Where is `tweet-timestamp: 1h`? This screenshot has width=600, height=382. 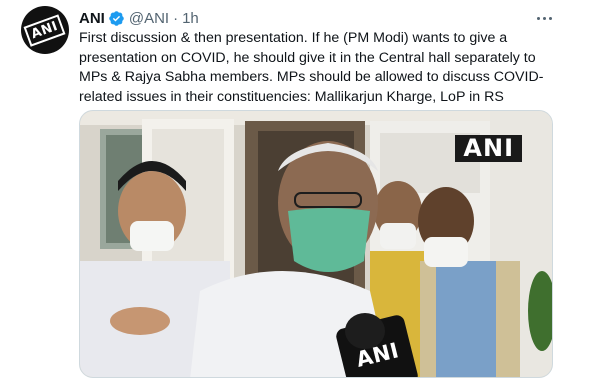
tweet-timestamp: 1h is located at coordinates (190, 18).